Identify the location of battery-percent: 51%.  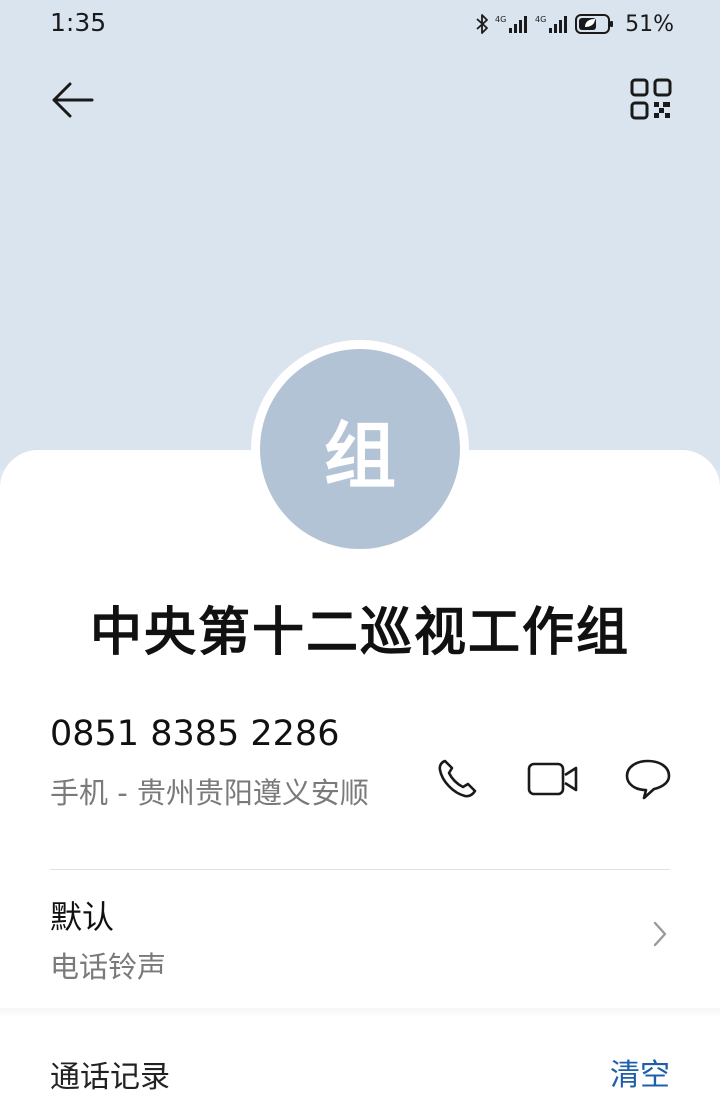
(649, 24).